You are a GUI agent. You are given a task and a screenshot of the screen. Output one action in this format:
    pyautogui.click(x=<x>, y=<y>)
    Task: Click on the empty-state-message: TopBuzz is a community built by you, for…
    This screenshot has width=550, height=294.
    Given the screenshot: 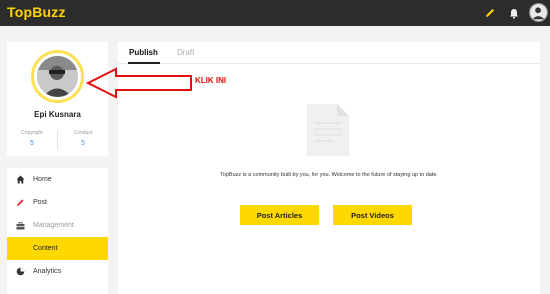 What is the action you would take?
    pyautogui.click(x=329, y=175)
    